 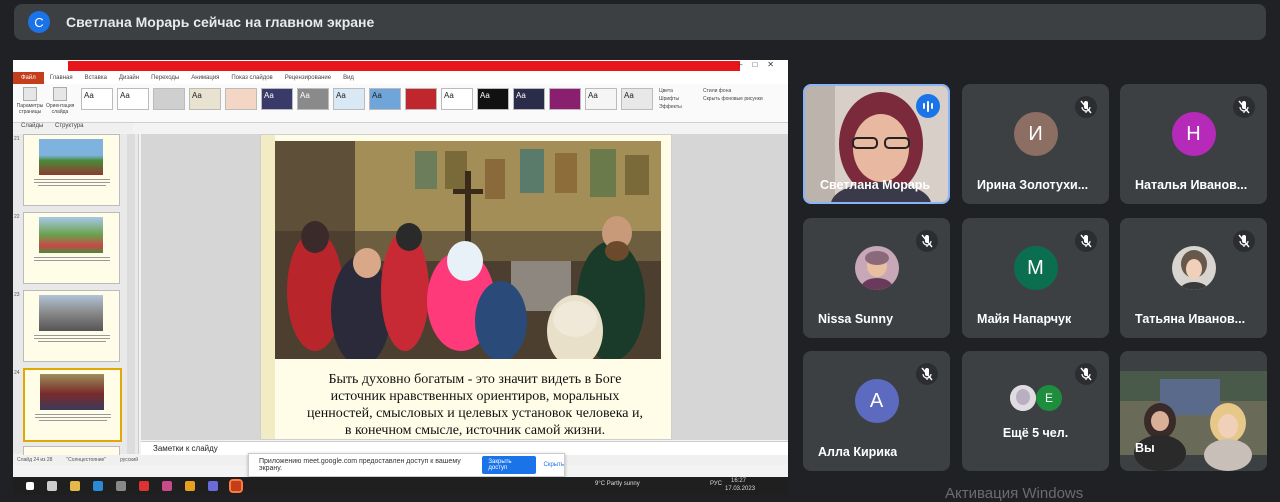 What do you see at coordinates (858, 452) in the screenshot?
I see `participant-name: Алла Кирика` at bounding box center [858, 452].